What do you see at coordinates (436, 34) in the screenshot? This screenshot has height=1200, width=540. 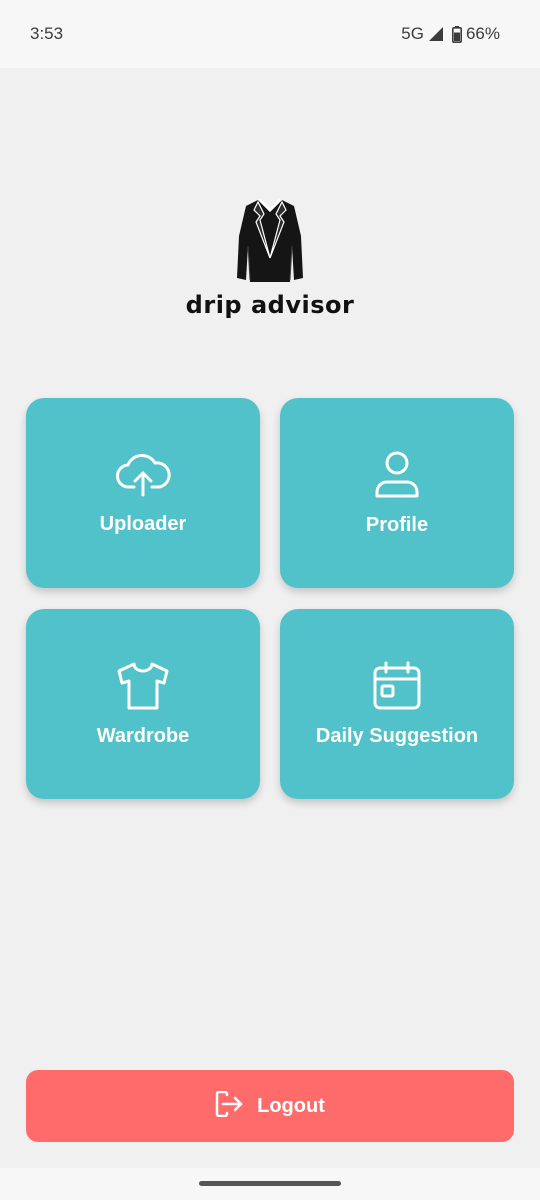 I see `signal-icon` at bounding box center [436, 34].